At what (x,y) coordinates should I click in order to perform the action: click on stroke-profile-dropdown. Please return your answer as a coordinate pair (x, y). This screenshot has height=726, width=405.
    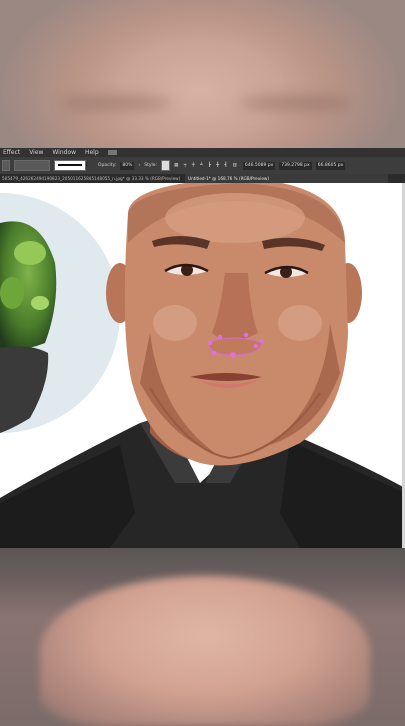
    Looking at the image, I should click on (70, 165).